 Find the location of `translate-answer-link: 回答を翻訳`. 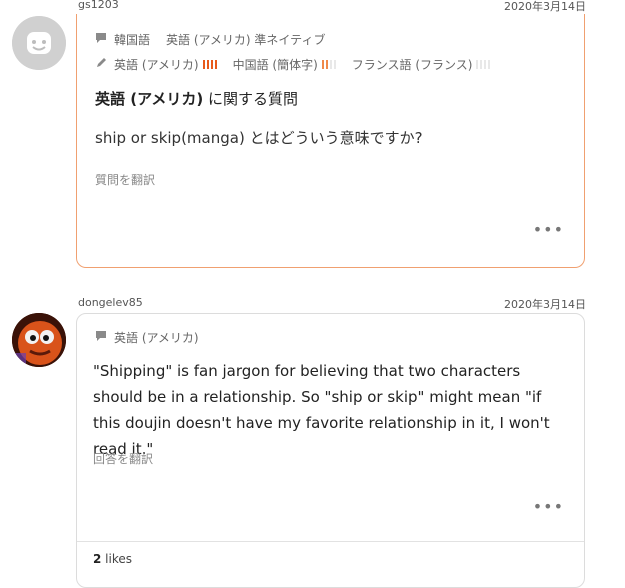

translate-answer-link: 回答を翻訳 is located at coordinates (123, 458).